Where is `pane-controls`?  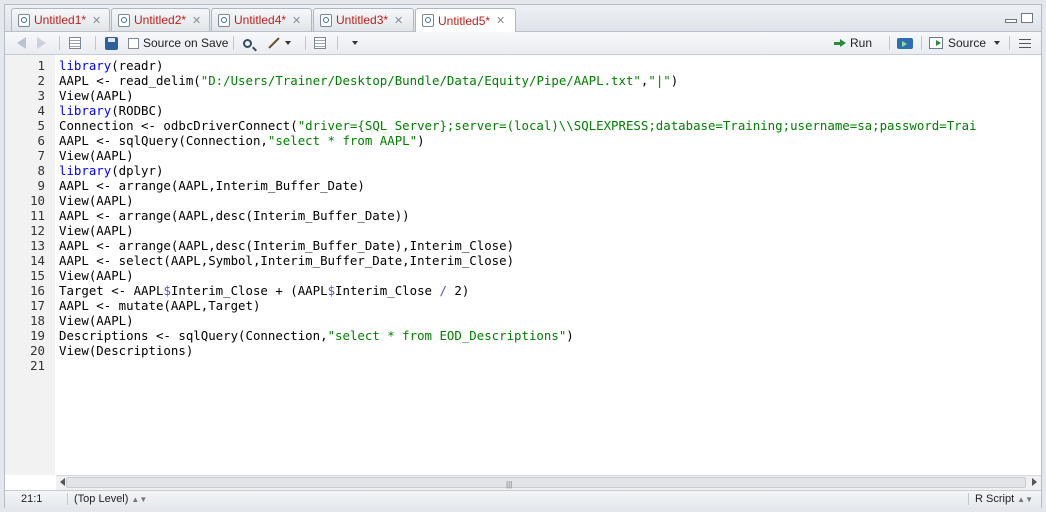 pane-controls is located at coordinates (1019, 18).